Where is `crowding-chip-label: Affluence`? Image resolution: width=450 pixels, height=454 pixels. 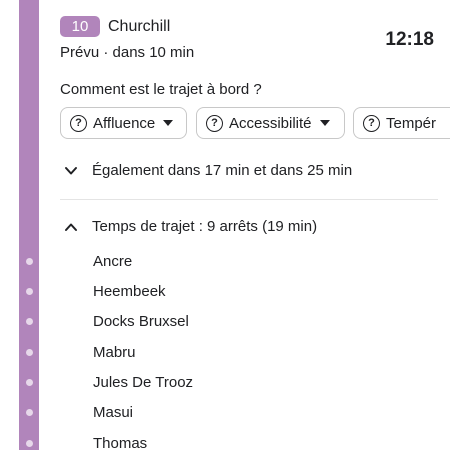 crowding-chip-label: Affluence is located at coordinates (124, 123).